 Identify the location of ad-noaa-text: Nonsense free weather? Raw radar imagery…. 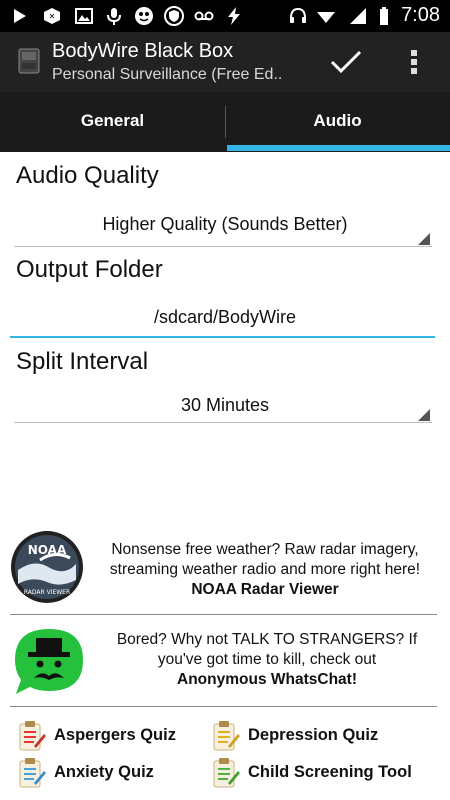
(265, 570).